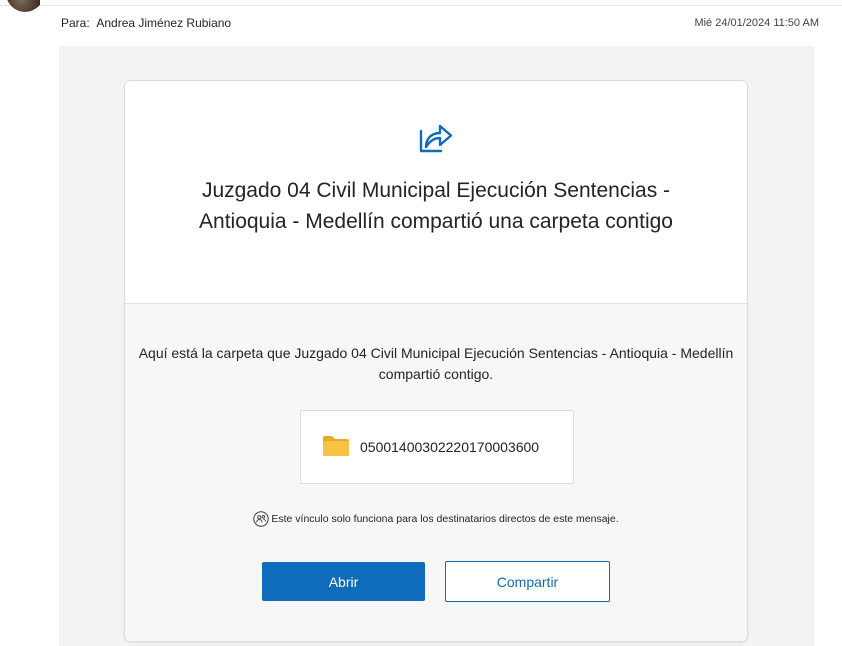 The width and height of the screenshot is (842, 646). What do you see at coordinates (163, 23) in the screenshot?
I see `recipient-name: Andrea Jiménez Rubiano` at bounding box center [163, 23].